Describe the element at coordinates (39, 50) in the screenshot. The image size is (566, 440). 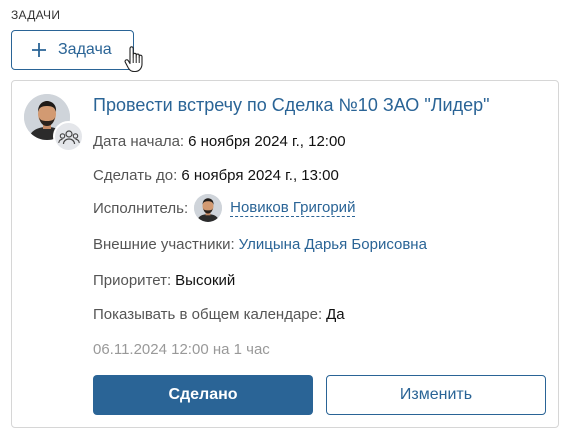
I see `plus-icon` at that location.